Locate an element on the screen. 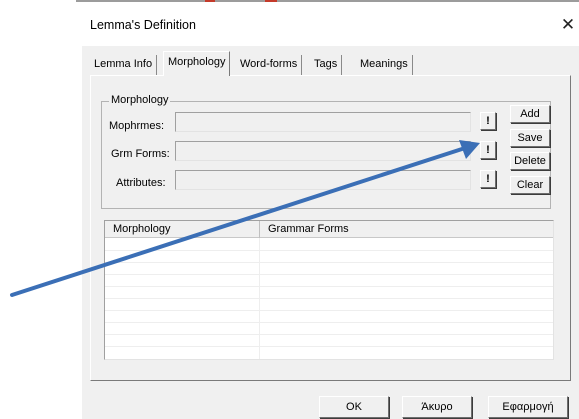 This screenshot has width=579, height=419. tab-word-forms: Word-forms is located at coordinates (269, 65).